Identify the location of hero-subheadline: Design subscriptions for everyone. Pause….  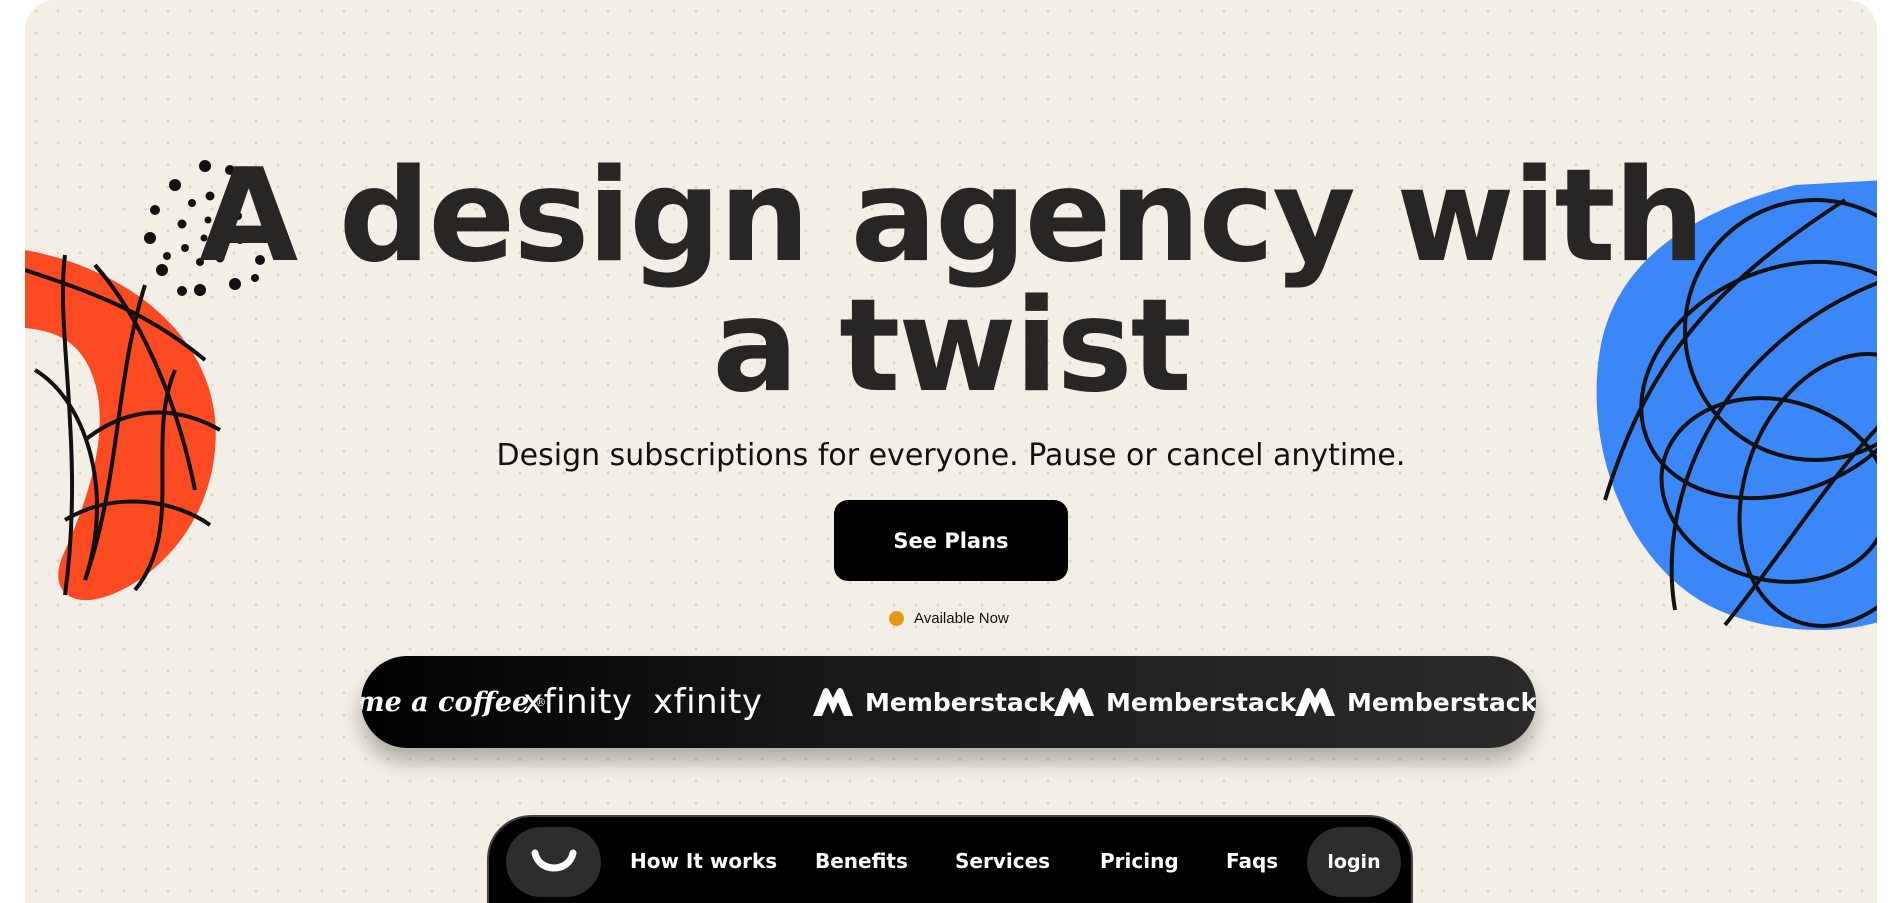
(951, 455).